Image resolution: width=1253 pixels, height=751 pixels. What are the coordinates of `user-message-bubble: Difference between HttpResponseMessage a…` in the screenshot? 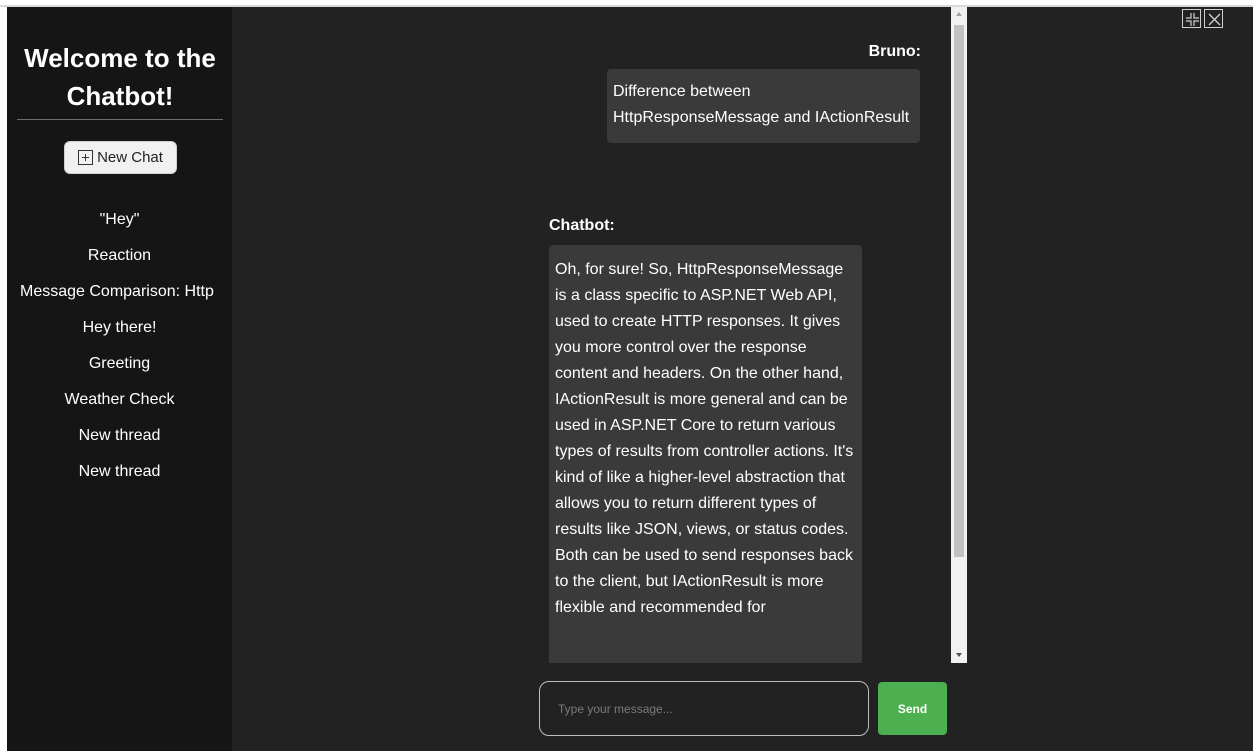 It's located at (763, 106).